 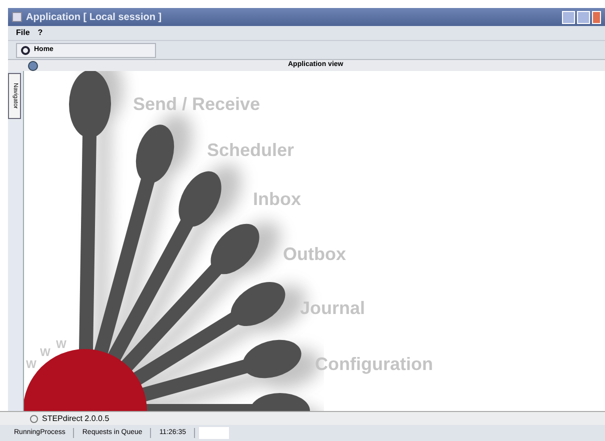 What do you see at coordinates (314, 254) in the screenshot?
I see `menu-label: Outbox` at bounding box center [314, 254].